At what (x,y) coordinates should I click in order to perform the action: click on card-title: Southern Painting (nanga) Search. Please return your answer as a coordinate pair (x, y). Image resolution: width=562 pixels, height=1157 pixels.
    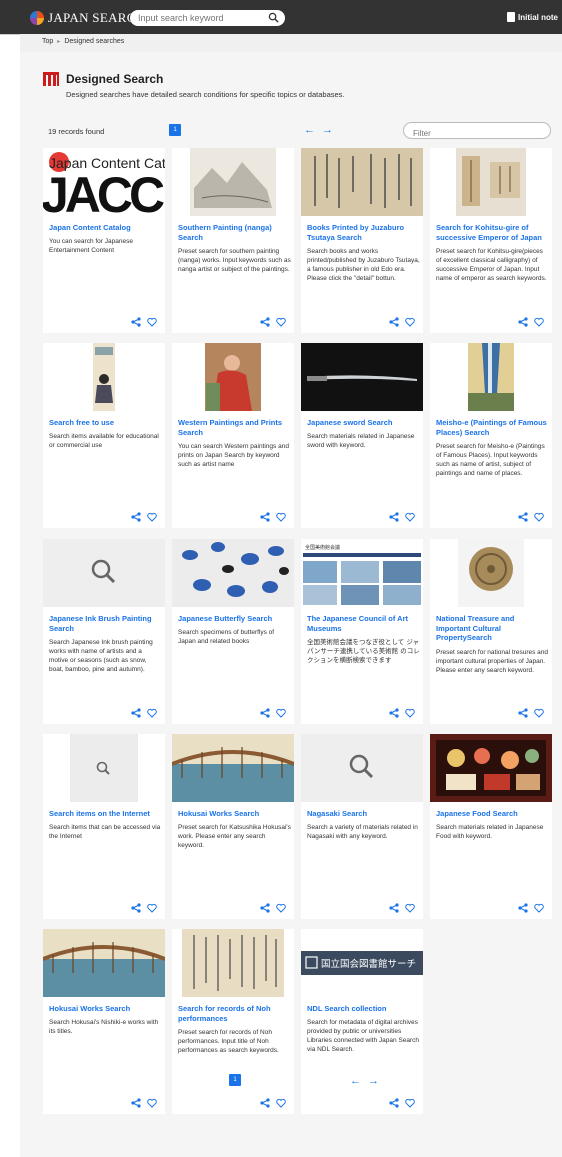
    Looking at the image, I should click on (234, 232).